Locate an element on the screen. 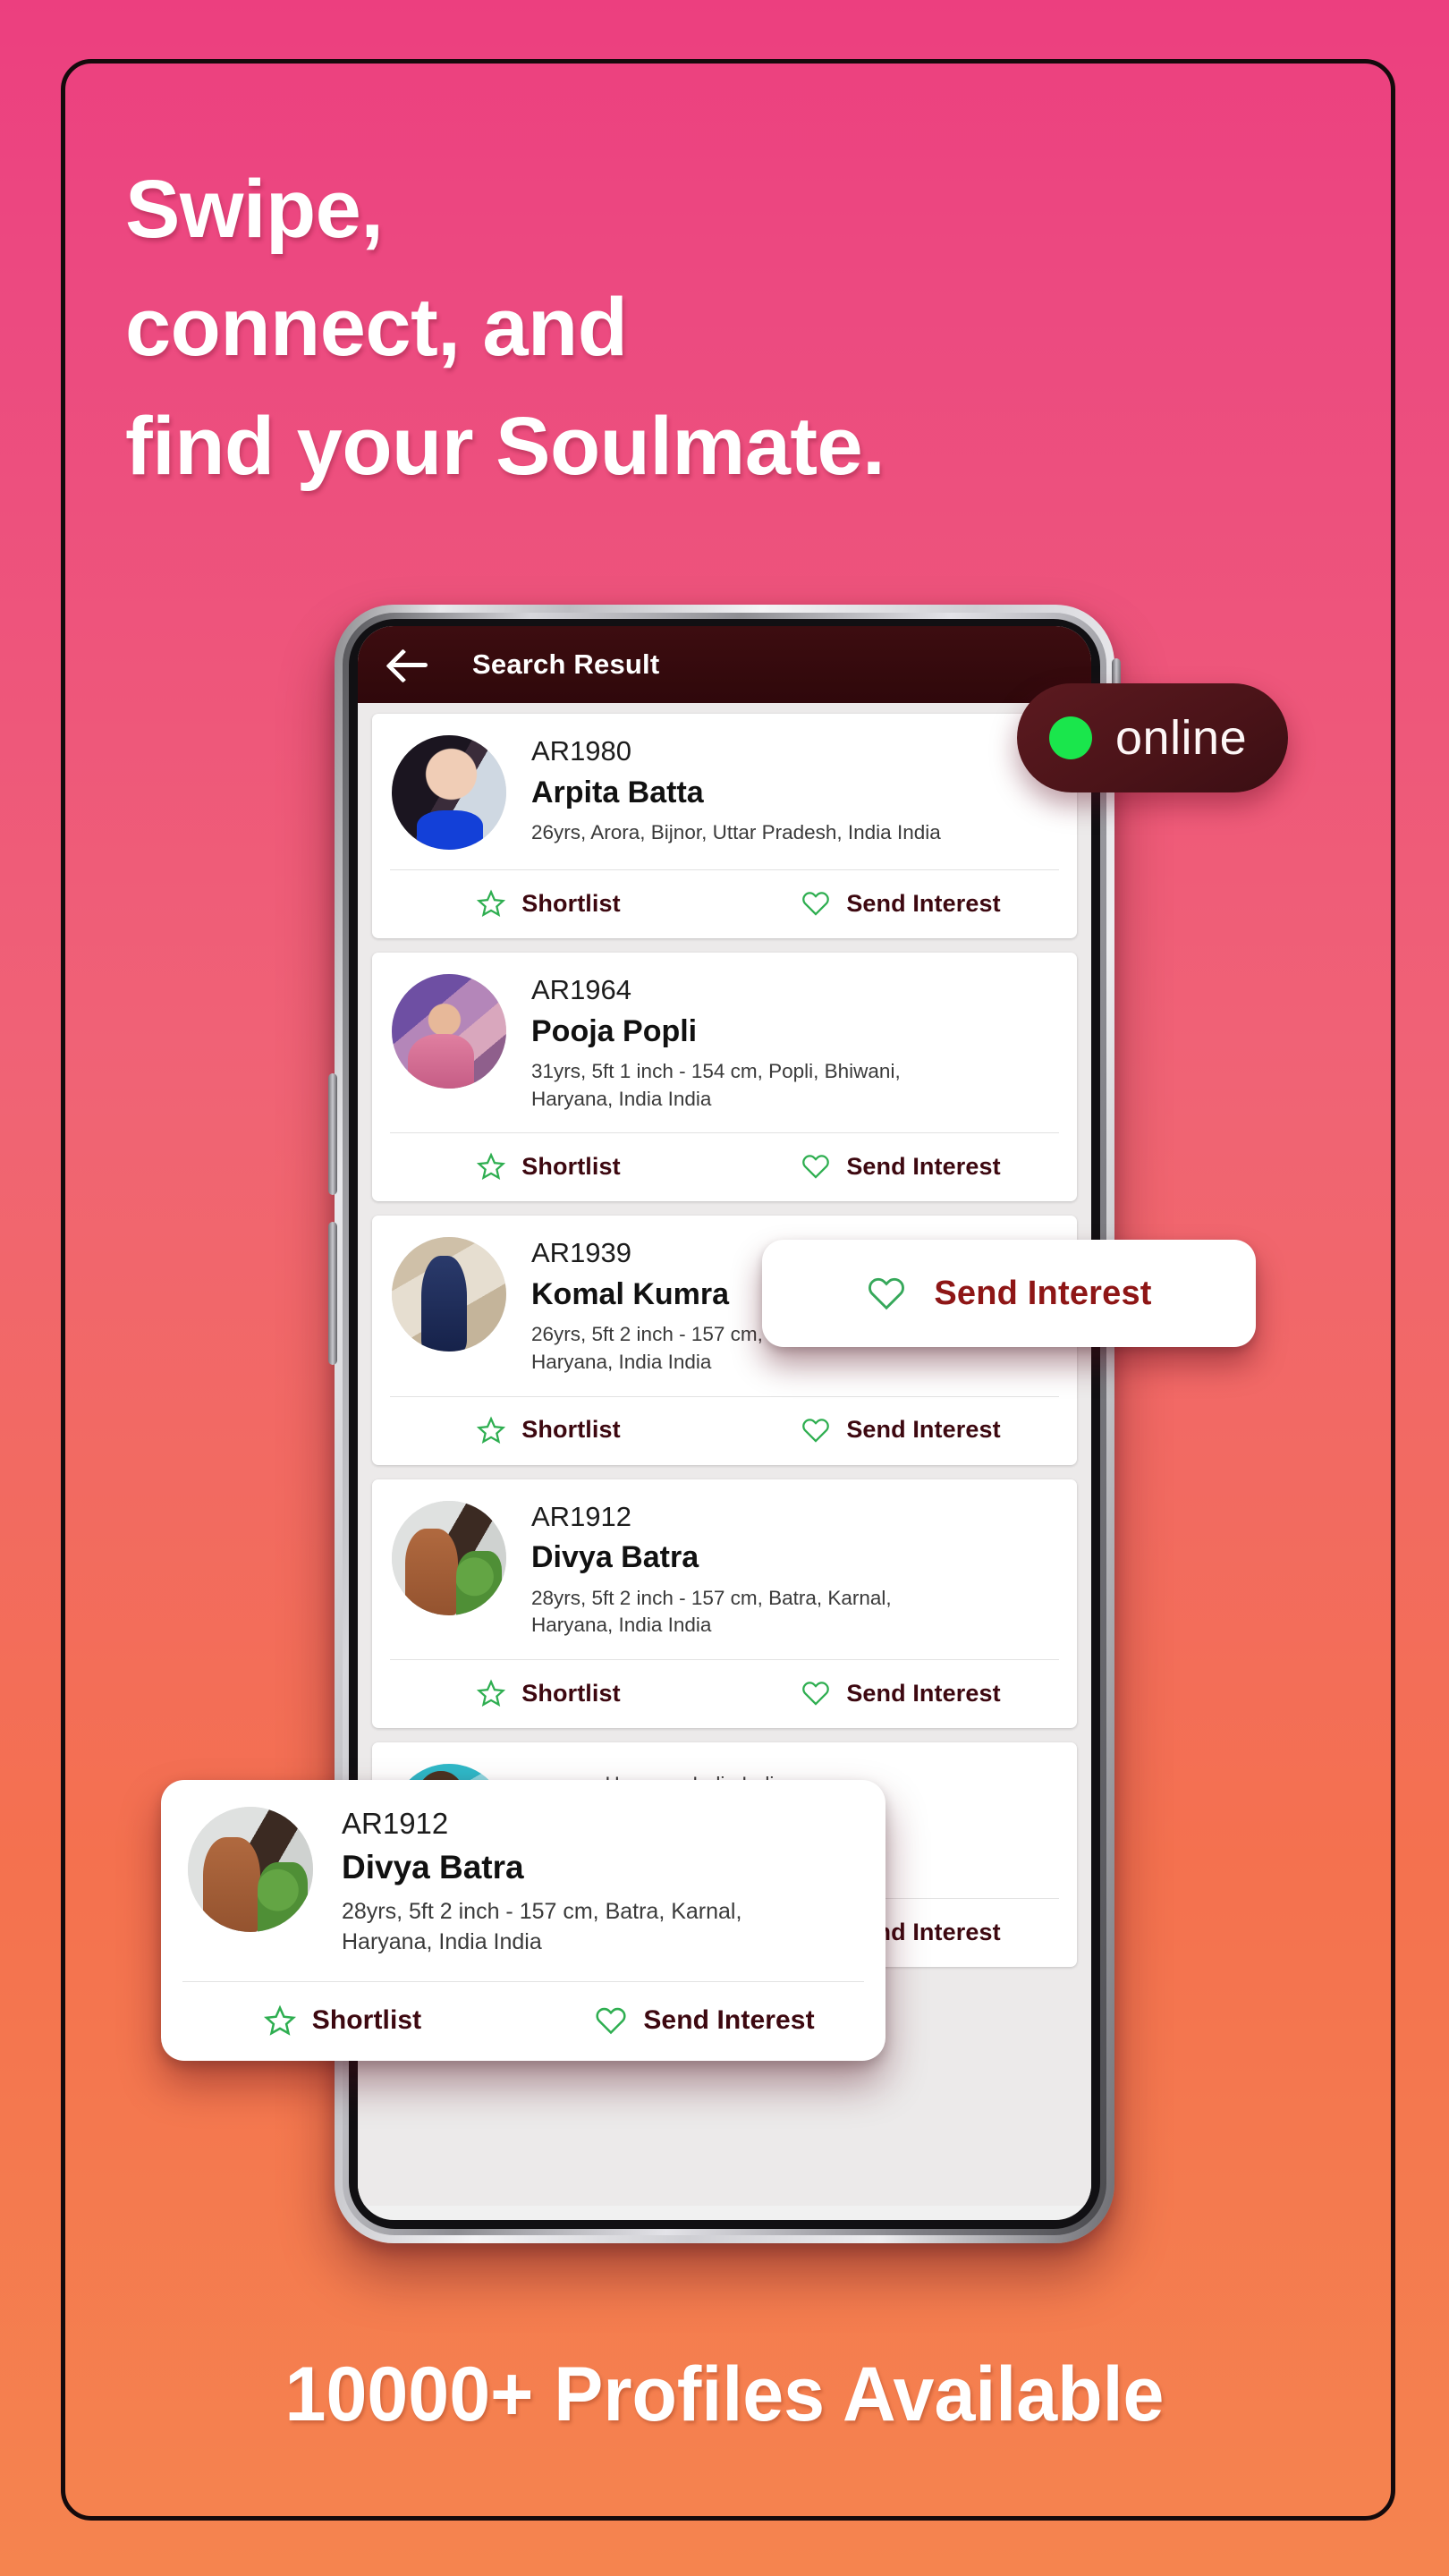 This screenshot has height=2576, width=1449. app-bar: Search Result is located at coordinates (724, 664).